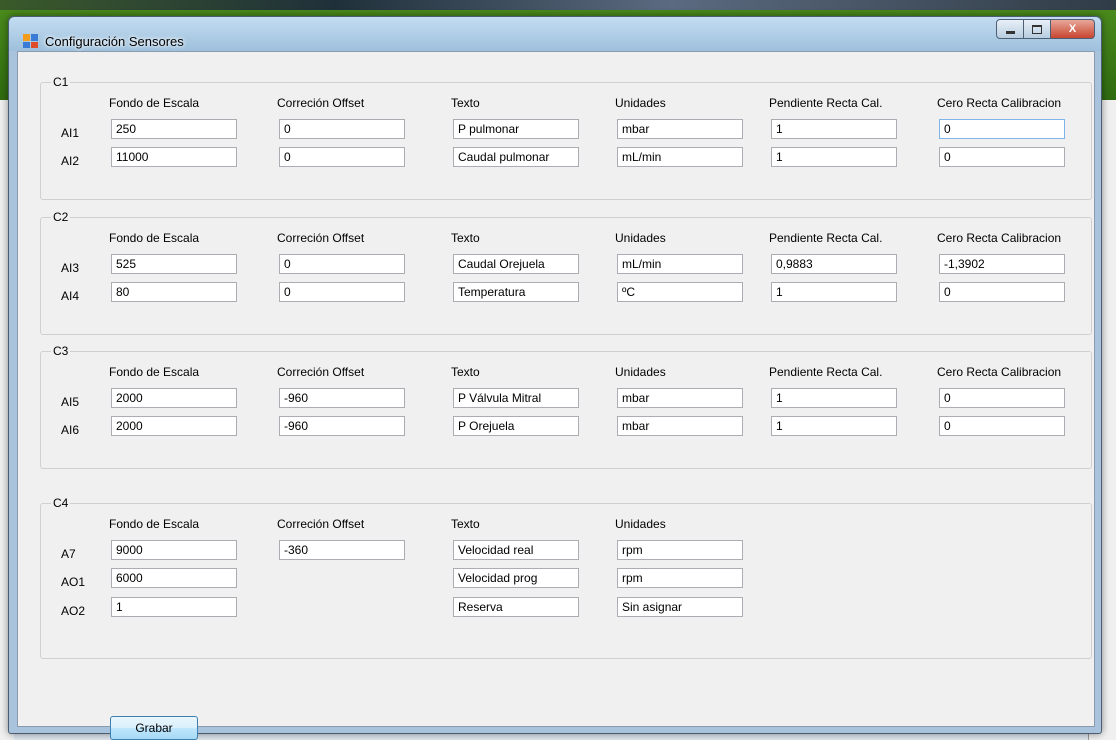 The width and height of the screenshot is (1116, 740). What do you see at coordinates (70, 402) in the screenshot?
I see `channel-label: AI5` at bounding box center [70, 402].